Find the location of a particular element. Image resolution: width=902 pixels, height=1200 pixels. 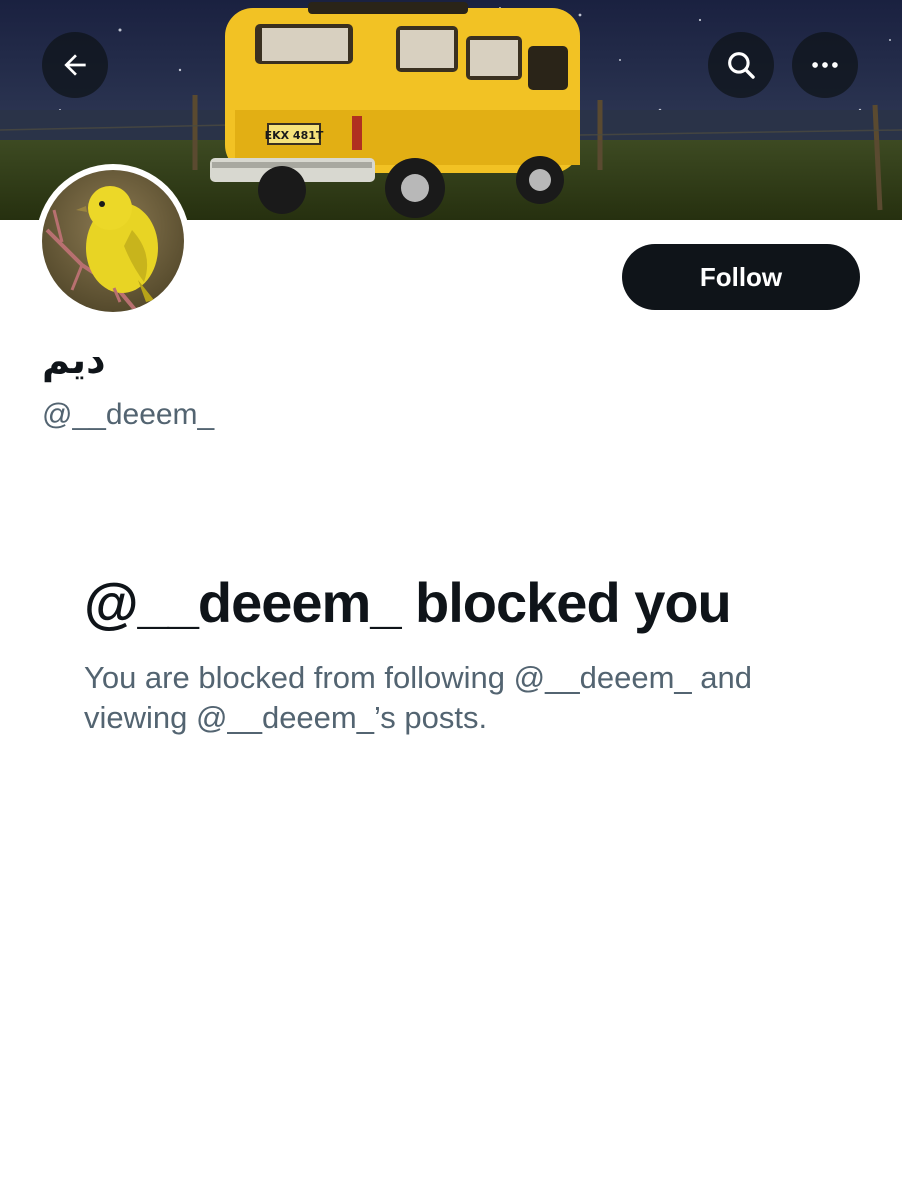

more-horizontal-icon is located at coordinates (825, 65).